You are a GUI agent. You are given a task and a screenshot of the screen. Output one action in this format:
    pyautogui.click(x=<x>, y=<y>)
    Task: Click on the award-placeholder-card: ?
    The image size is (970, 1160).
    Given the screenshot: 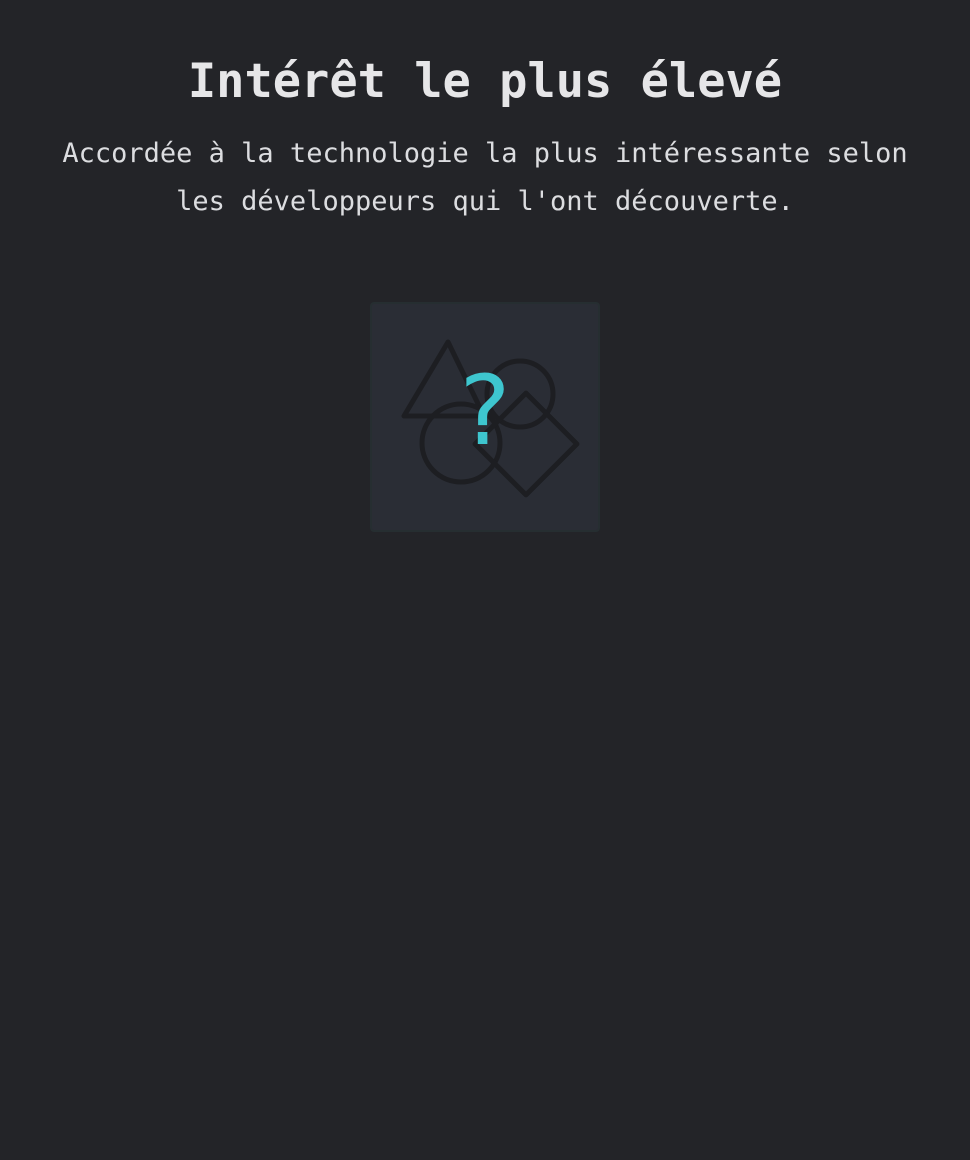 What is the action you would take?
    pyautogui.click(x=485, y=417)
    